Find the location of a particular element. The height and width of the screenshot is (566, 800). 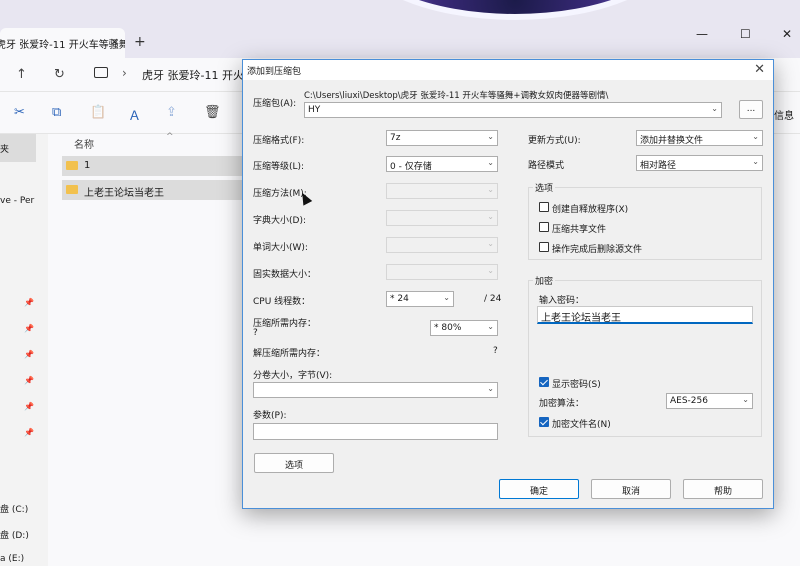

tab-title: 虎牙 张爱玲-11 开火车等骚舞+i is located at coordinates (62, 45).